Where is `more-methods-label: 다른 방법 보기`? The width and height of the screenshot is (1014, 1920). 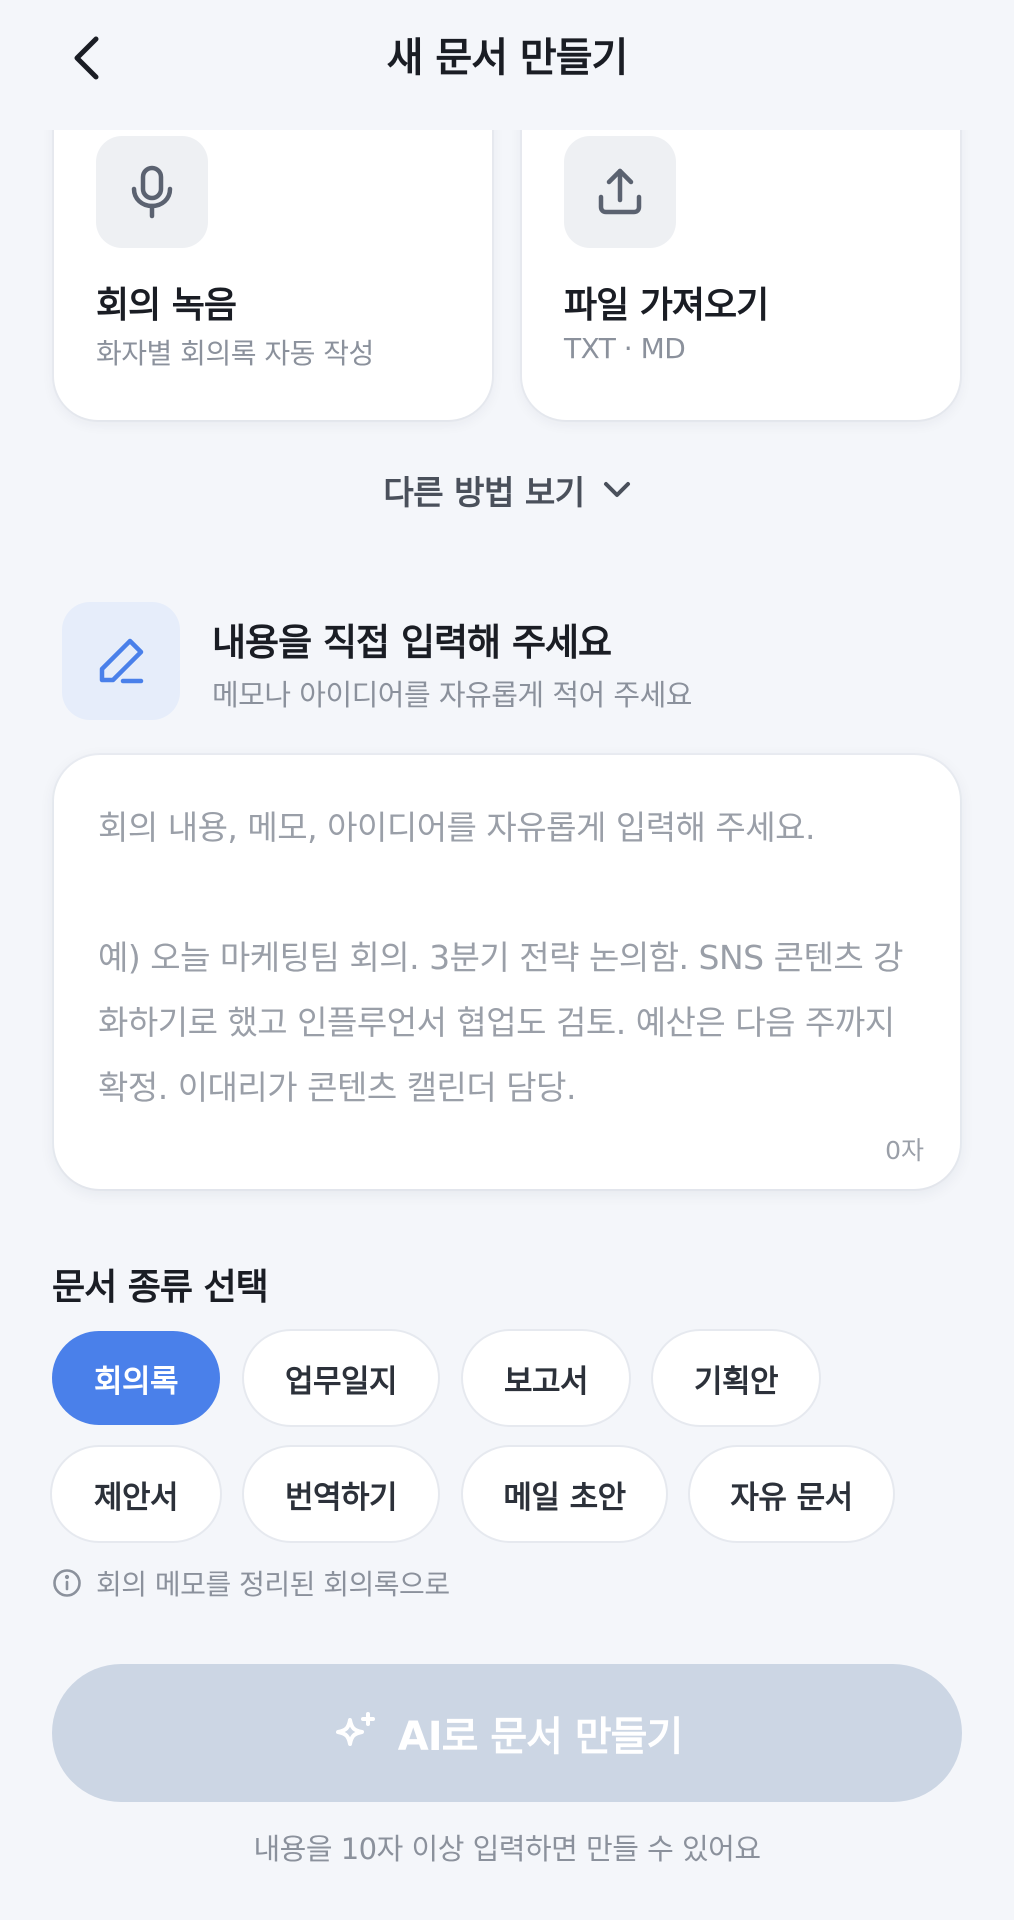
more-methods-label: 다른 방법 보기 is located at coordinates (484, 492).